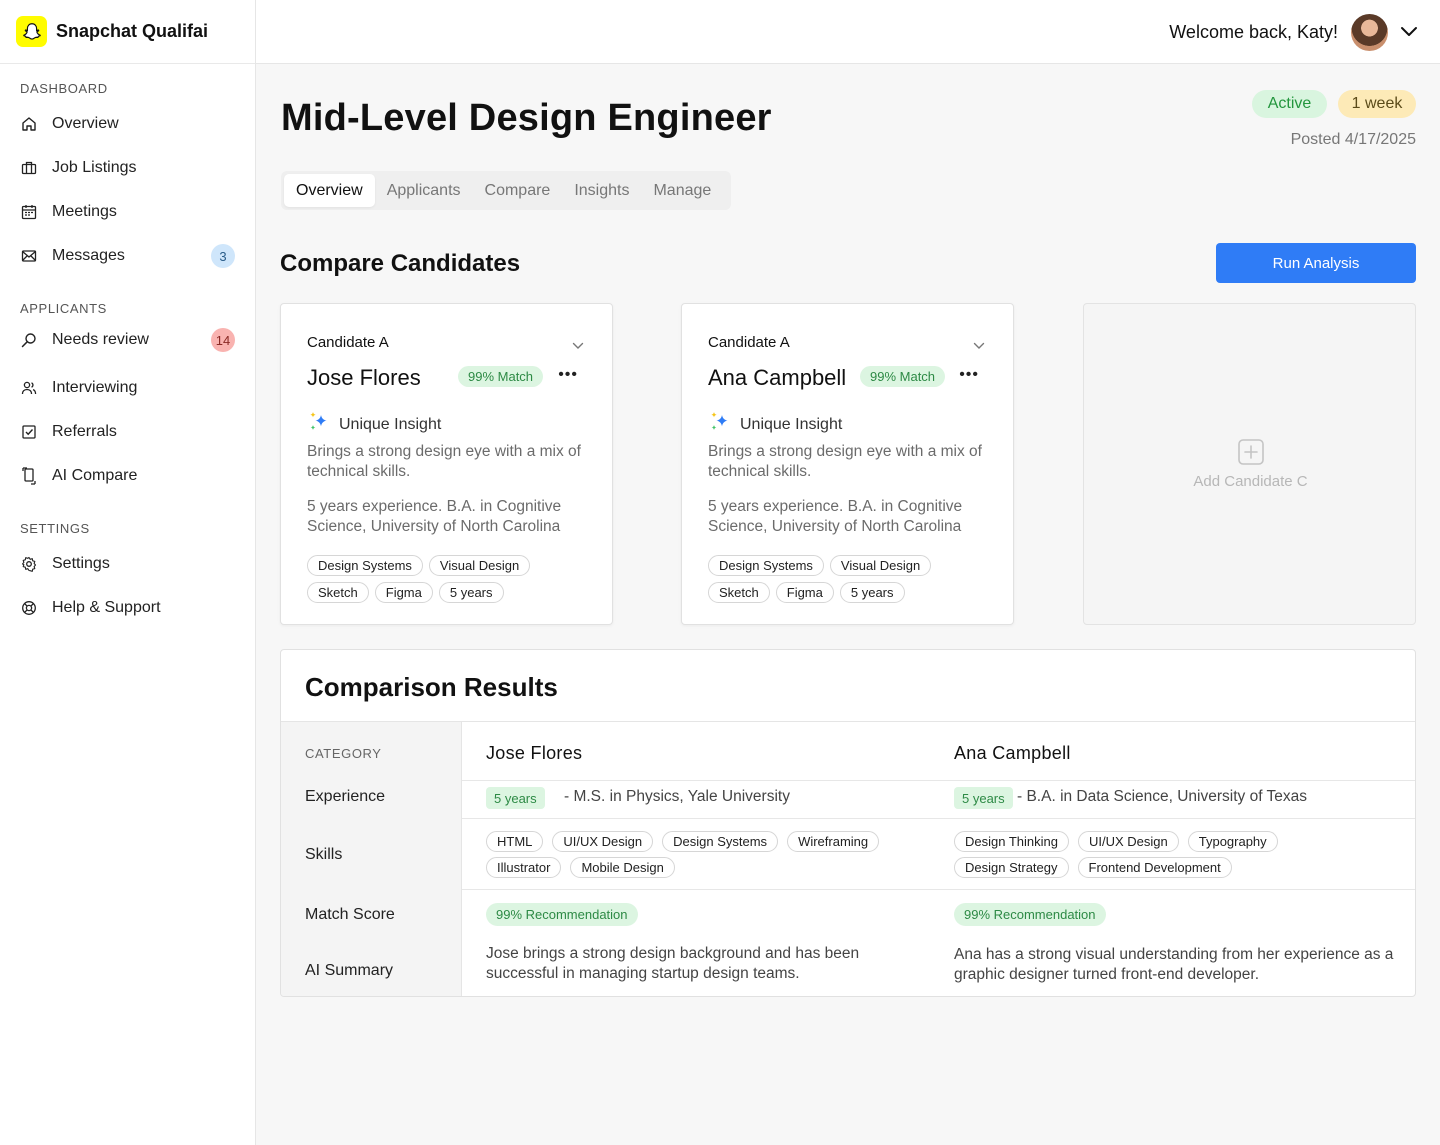 This screenshot has width=1440, height=1145. Describe the element at coordinates (1316, 263) in the screenshot. I see `run-analysis-button: Run Analysis` at that location.